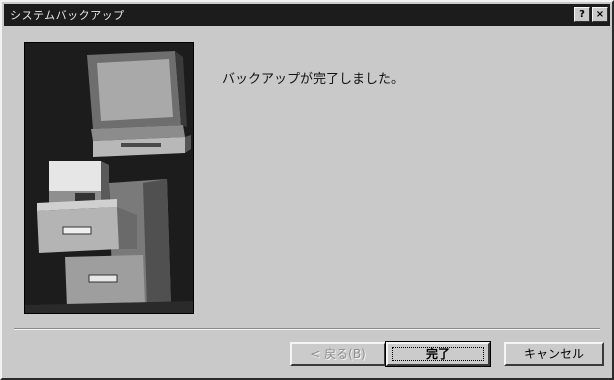 This screenshot has height=380, width=614. Describe the element at coordinates (307, 329) in the screenshot. I see `button-separator` at that location.